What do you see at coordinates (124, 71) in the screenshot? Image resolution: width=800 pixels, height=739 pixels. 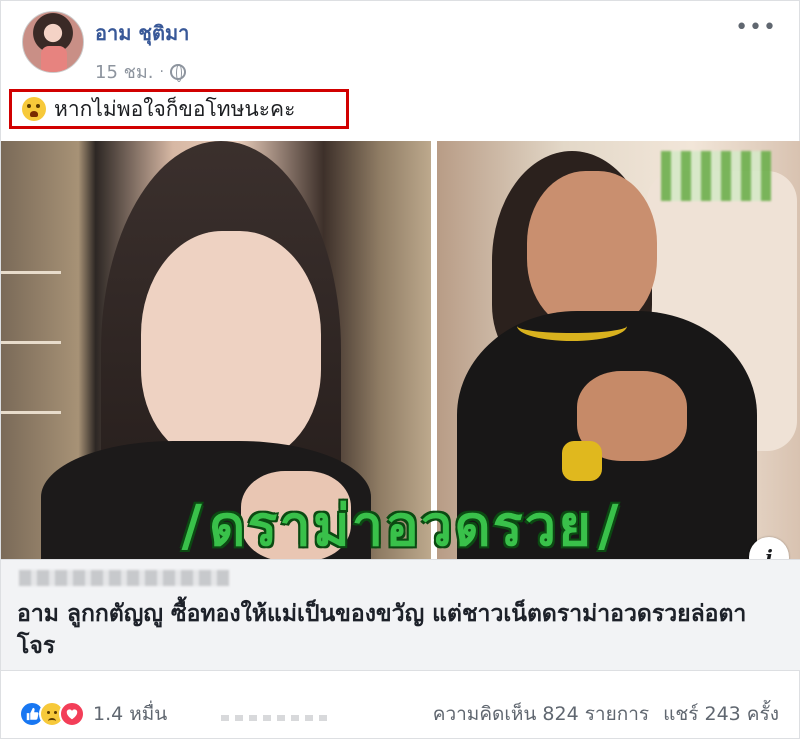 I see `post-time: 15 ชม.` at bounding box center [124, 71].